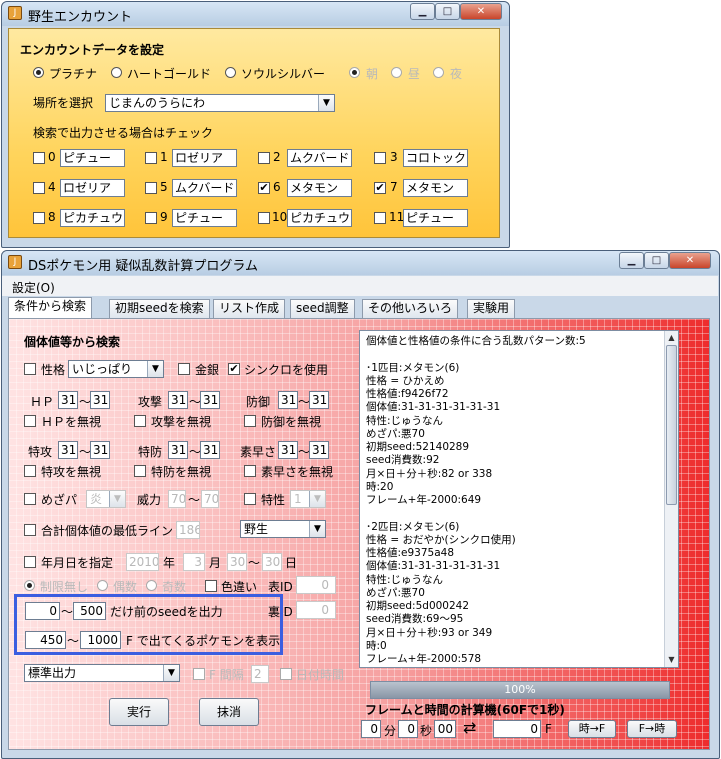 This screenshot has width=721, height=759. What do you see at coordinates (92, 188) in the screenshot?
I see `slot-field-4: ロゼリア` at bounding box center [92, 188].